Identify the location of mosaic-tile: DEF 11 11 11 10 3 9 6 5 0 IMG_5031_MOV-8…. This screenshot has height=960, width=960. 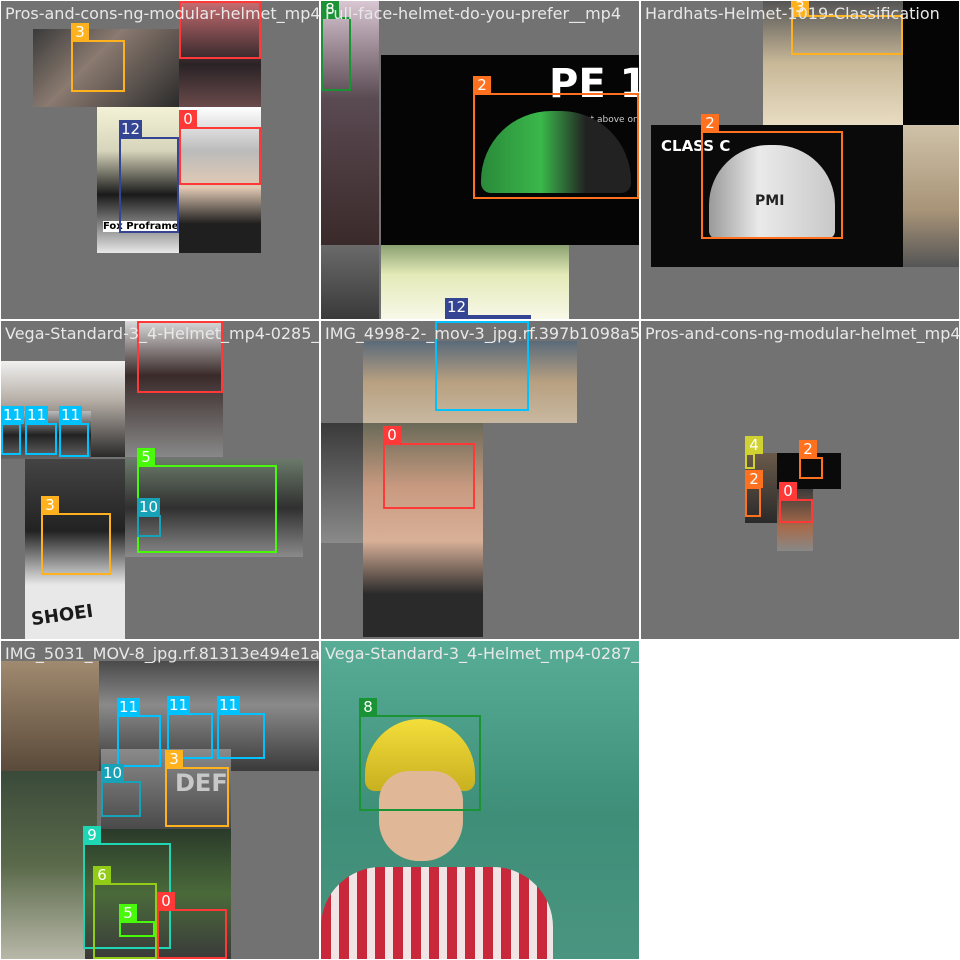
(160, 800).